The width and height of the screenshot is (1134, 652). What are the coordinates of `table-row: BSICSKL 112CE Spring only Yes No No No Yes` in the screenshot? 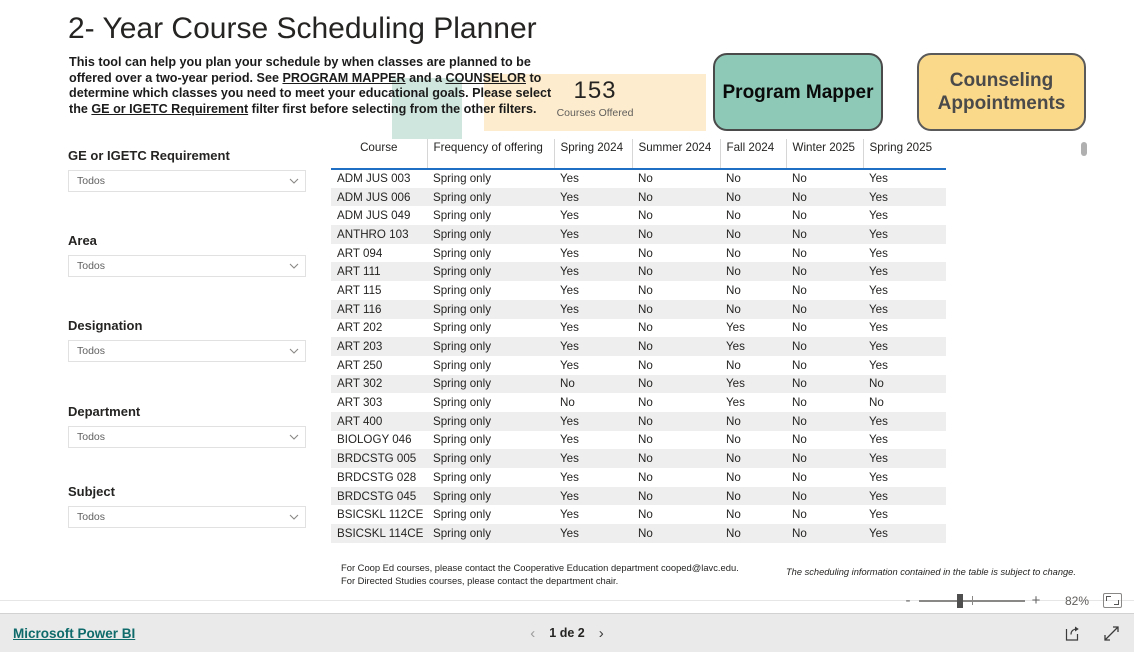 It's located at (638, 515).